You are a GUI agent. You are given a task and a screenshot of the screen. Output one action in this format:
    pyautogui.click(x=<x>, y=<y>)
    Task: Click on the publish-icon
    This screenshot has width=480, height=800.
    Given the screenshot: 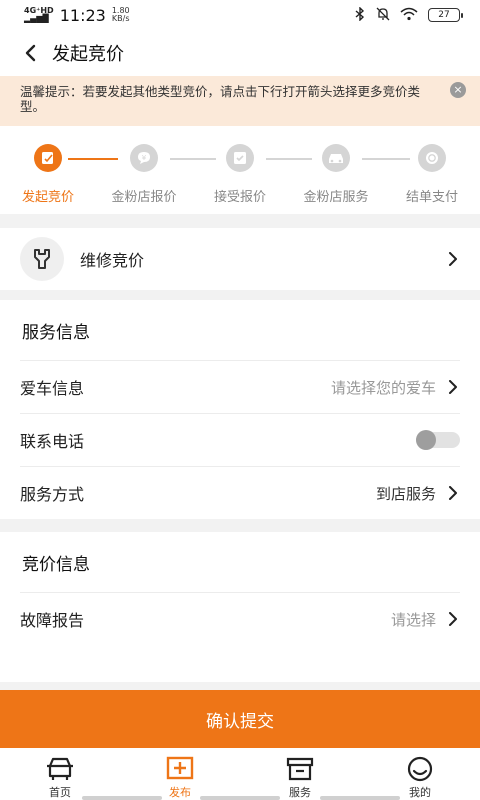 What is the action you would take?
    pyautogui.click(x=180, y=768)
    